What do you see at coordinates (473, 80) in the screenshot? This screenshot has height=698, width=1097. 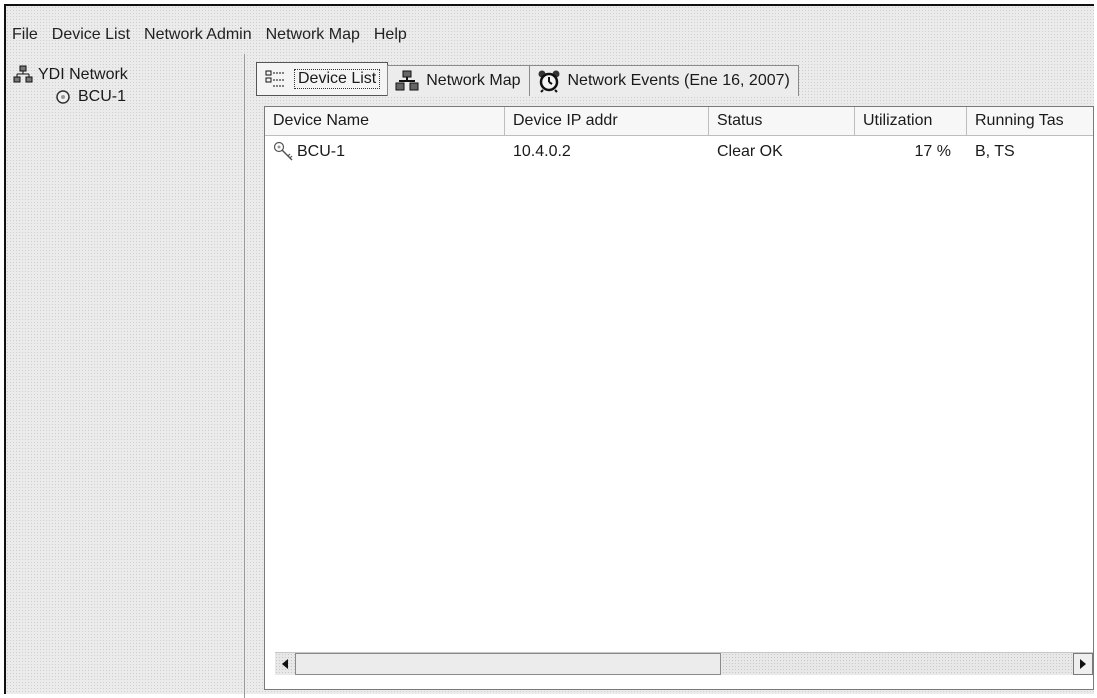 I see `tab-label: Network Map` at bounding box center [473, 80].